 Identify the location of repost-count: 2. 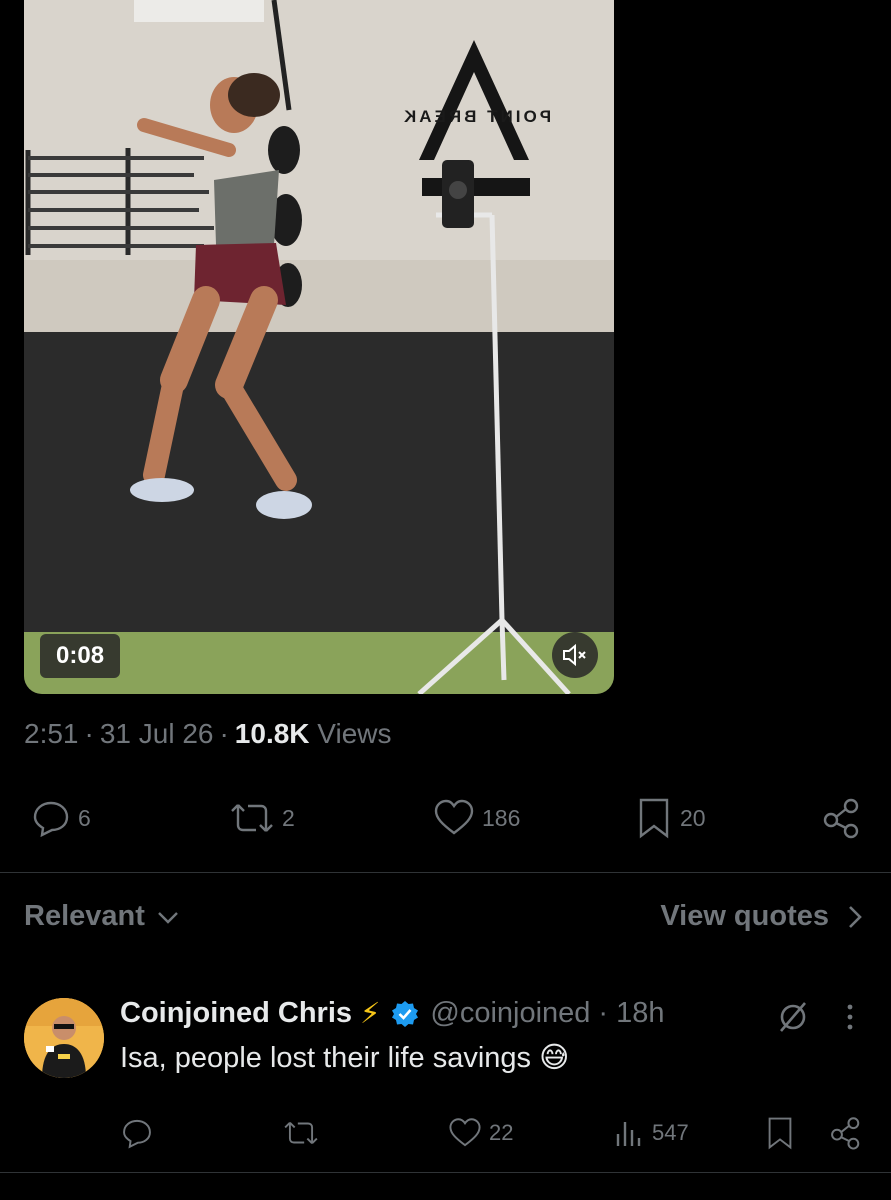
(288, 817).